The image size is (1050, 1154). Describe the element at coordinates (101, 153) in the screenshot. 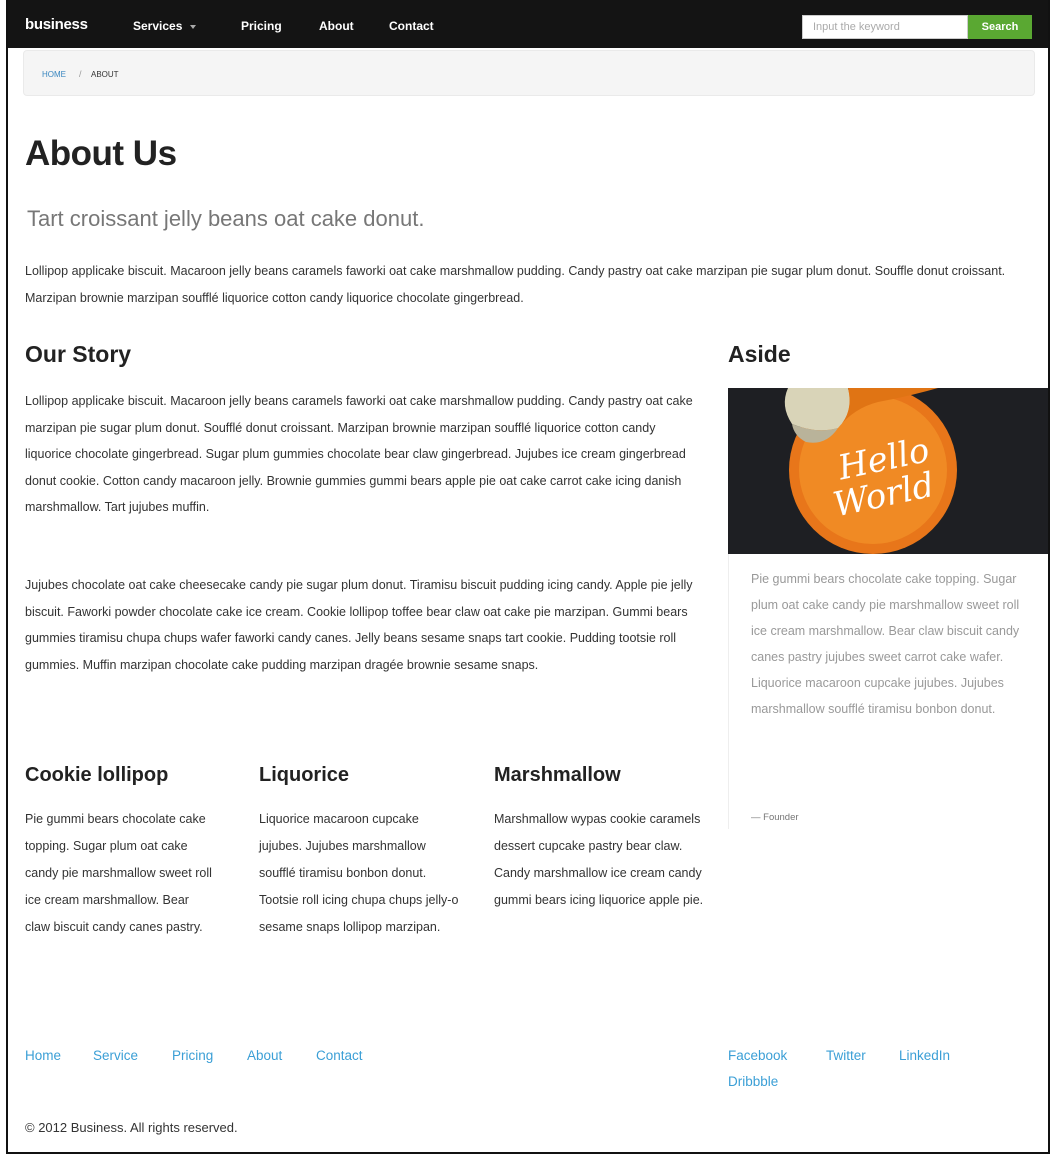

I see `page-title: About Us` at that location.